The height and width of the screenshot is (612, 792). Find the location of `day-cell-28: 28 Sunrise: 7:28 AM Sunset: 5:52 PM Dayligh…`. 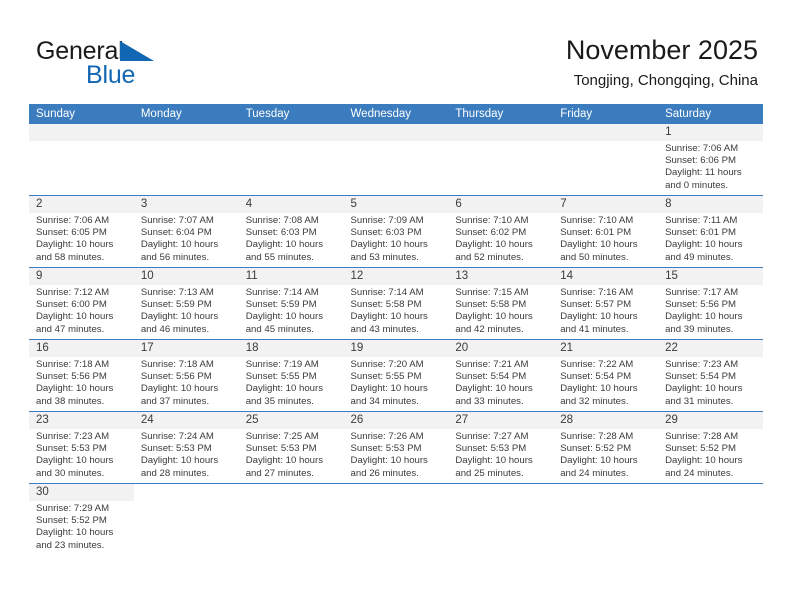

day-cell-28: 28 Sunrise: 7:28 AM Sunset: 5:52 PM Dayligh… is located at coordinates (606, 447).